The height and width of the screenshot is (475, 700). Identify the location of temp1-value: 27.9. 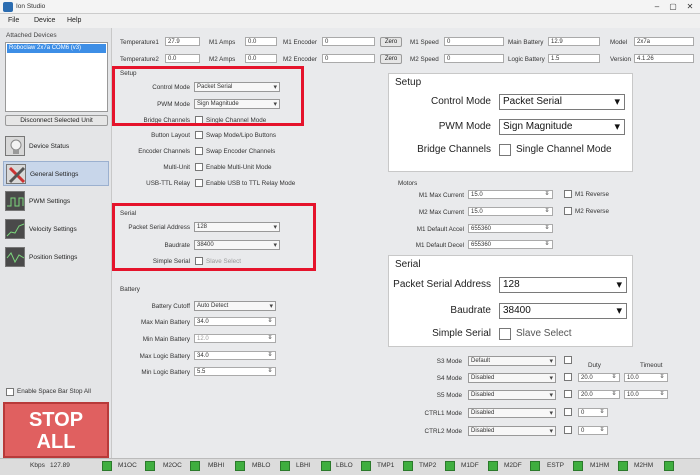
(182, 41).